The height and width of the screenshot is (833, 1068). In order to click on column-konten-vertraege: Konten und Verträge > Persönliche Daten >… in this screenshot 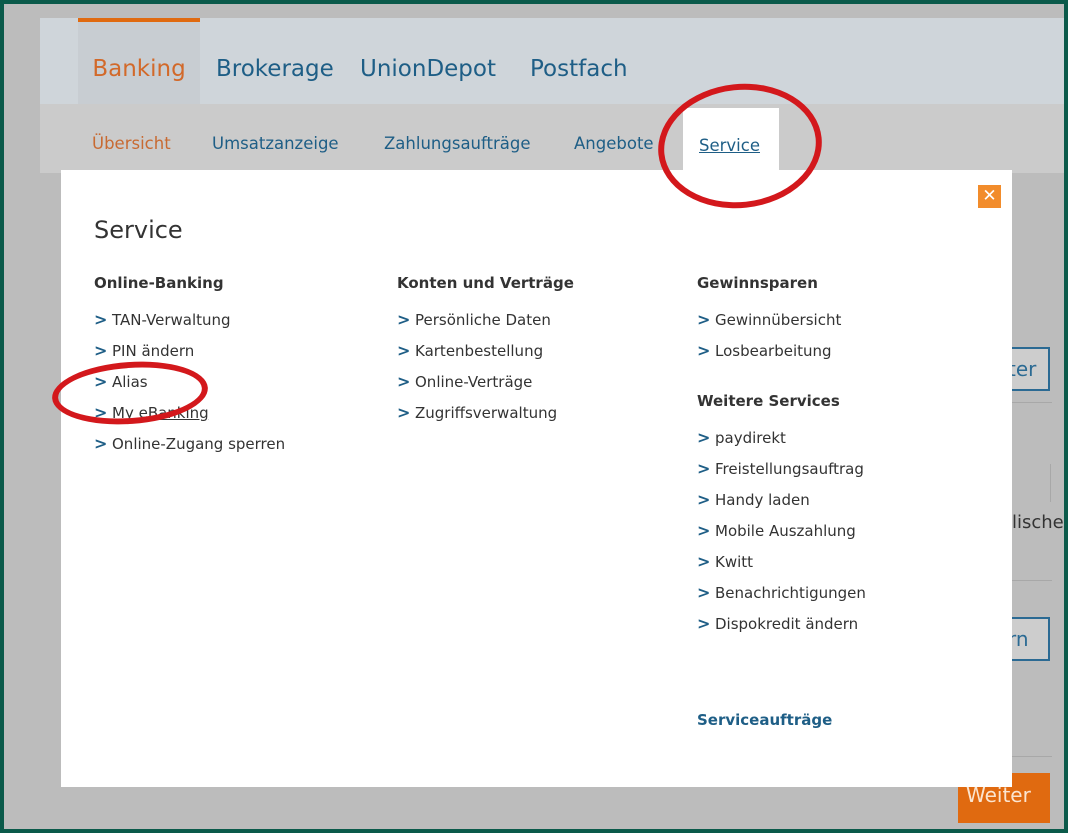, I will do `click(485, 354)`.